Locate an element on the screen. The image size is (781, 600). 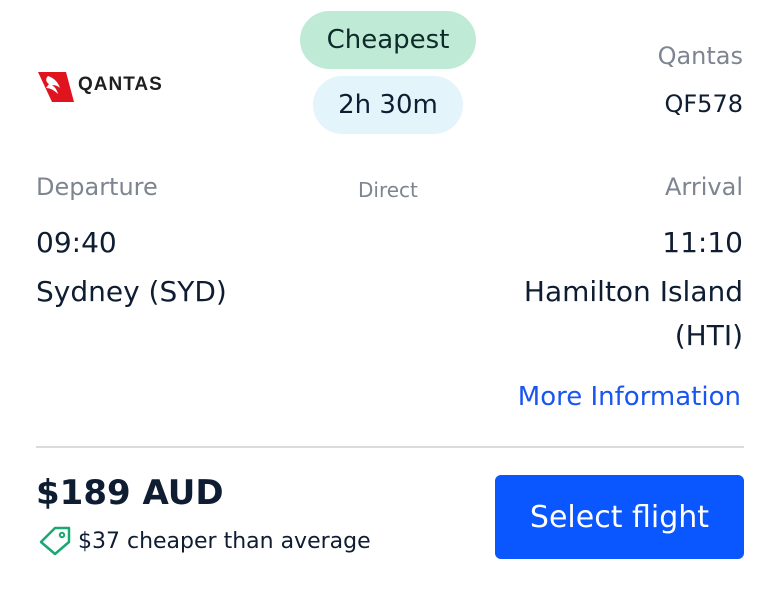
airline-logo-text: QANTAS is located at coordinates (120, 84).